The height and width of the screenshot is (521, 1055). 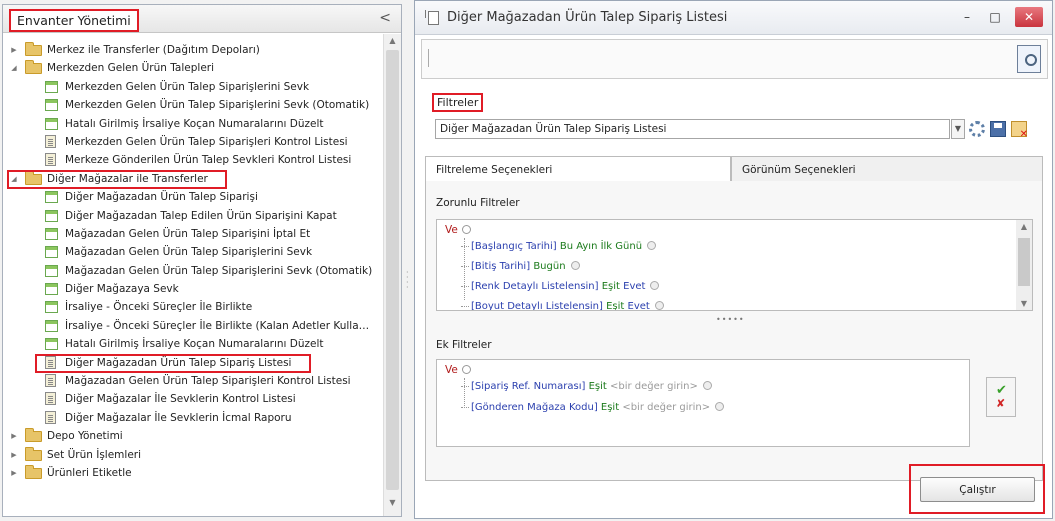 I want to click on tree-item: ▶ Depo Yönetimi, so click(x=193, y=436).